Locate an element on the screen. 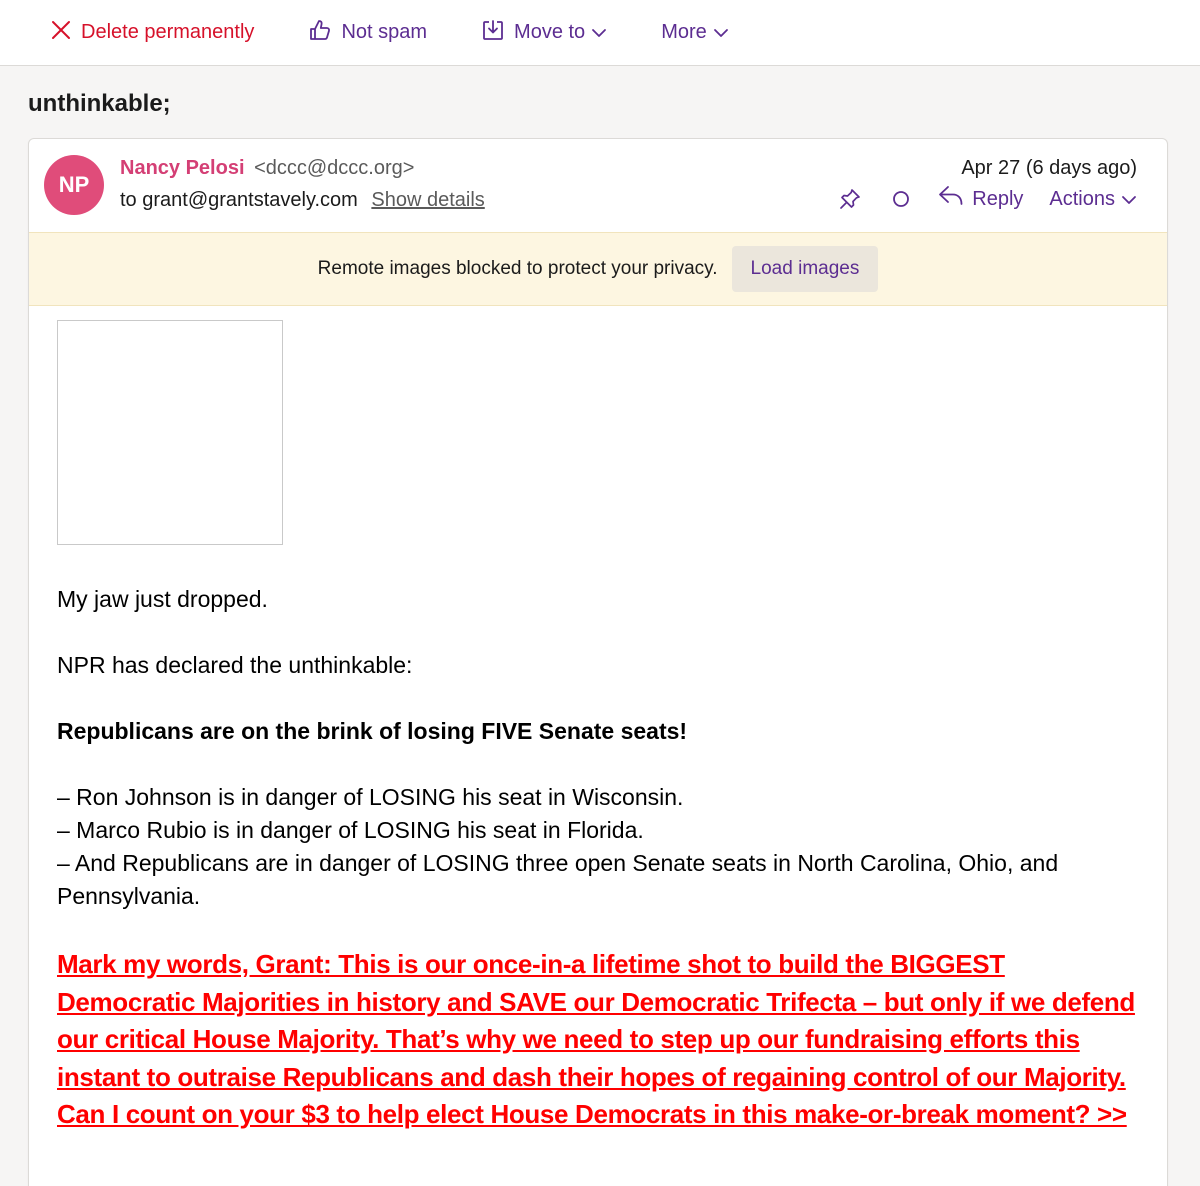  load-images-button: Load images is located at coordinates (805, 269).